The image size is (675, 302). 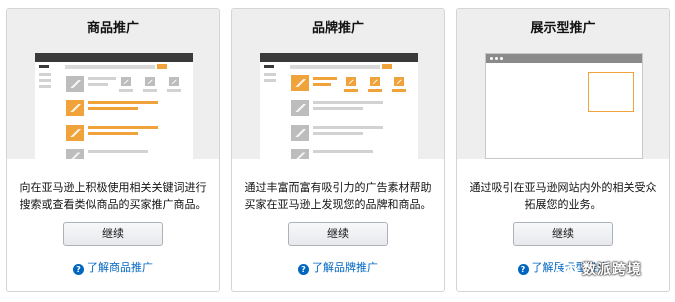 I want to click on description-line: 通过吸引在亚马逊网站内外的相关受众, so click(x=563, y=187).